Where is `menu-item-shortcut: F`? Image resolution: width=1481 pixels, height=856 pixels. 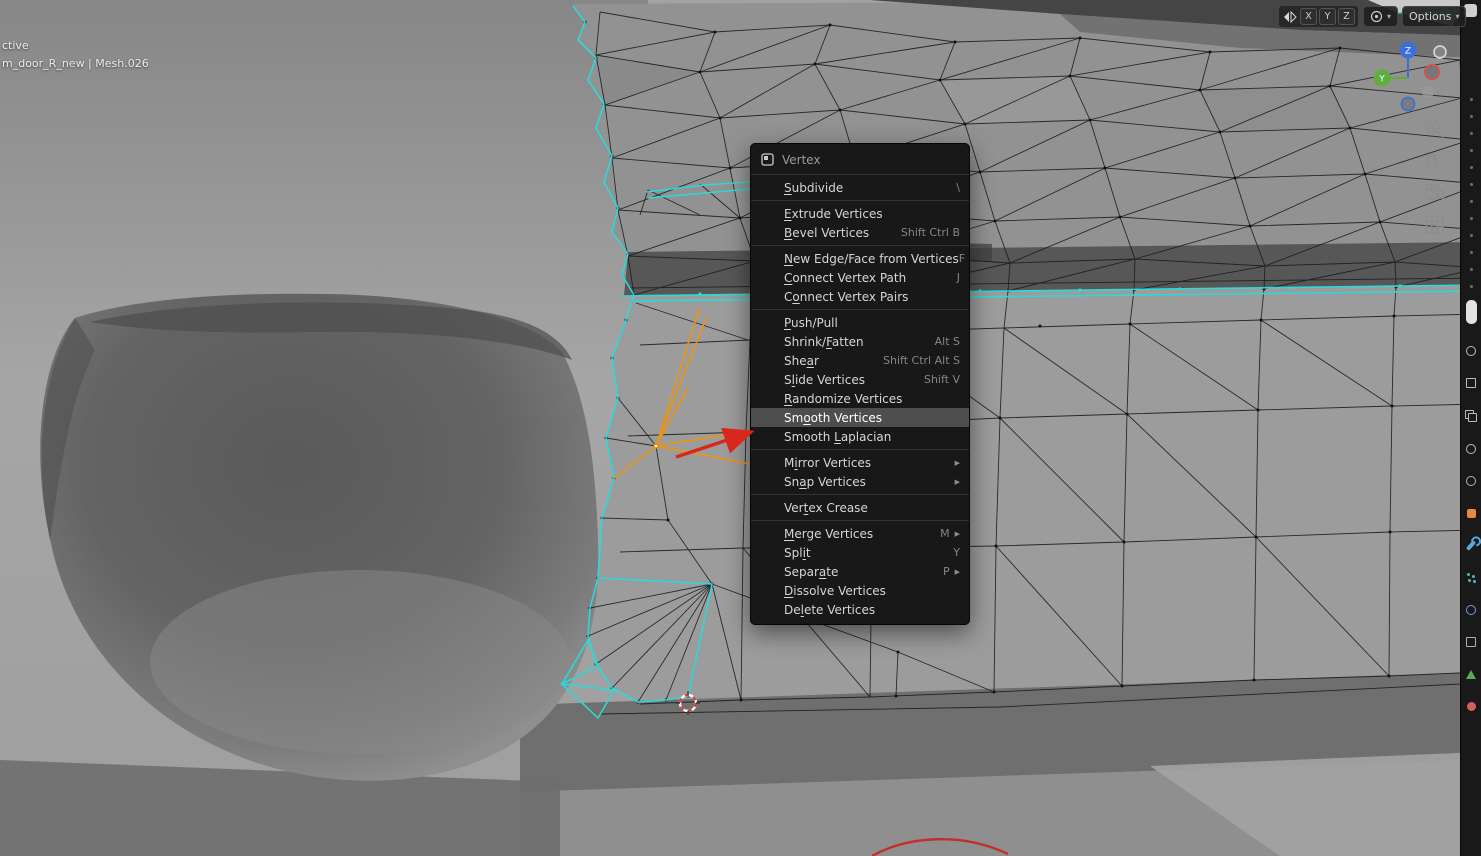
menu-item-shortcut: F is located at coordinates (962, 258).